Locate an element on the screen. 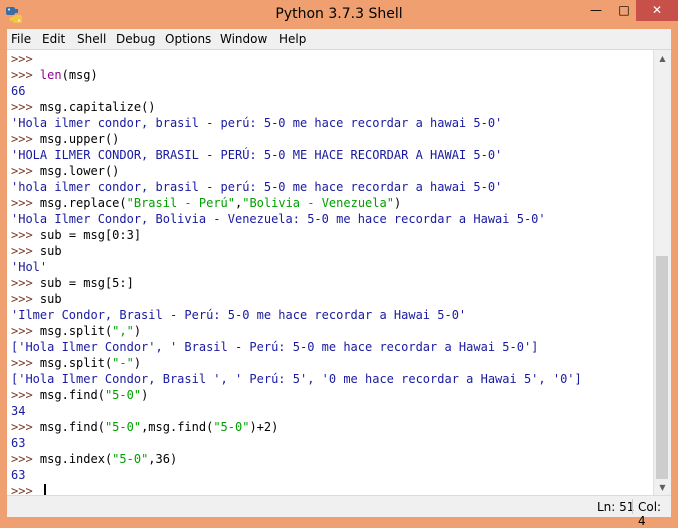 Image resolution: width=678 pixels, height=528 pixels. input-line: >>> sub = msg[5:] is located at coordinates (331, 283).